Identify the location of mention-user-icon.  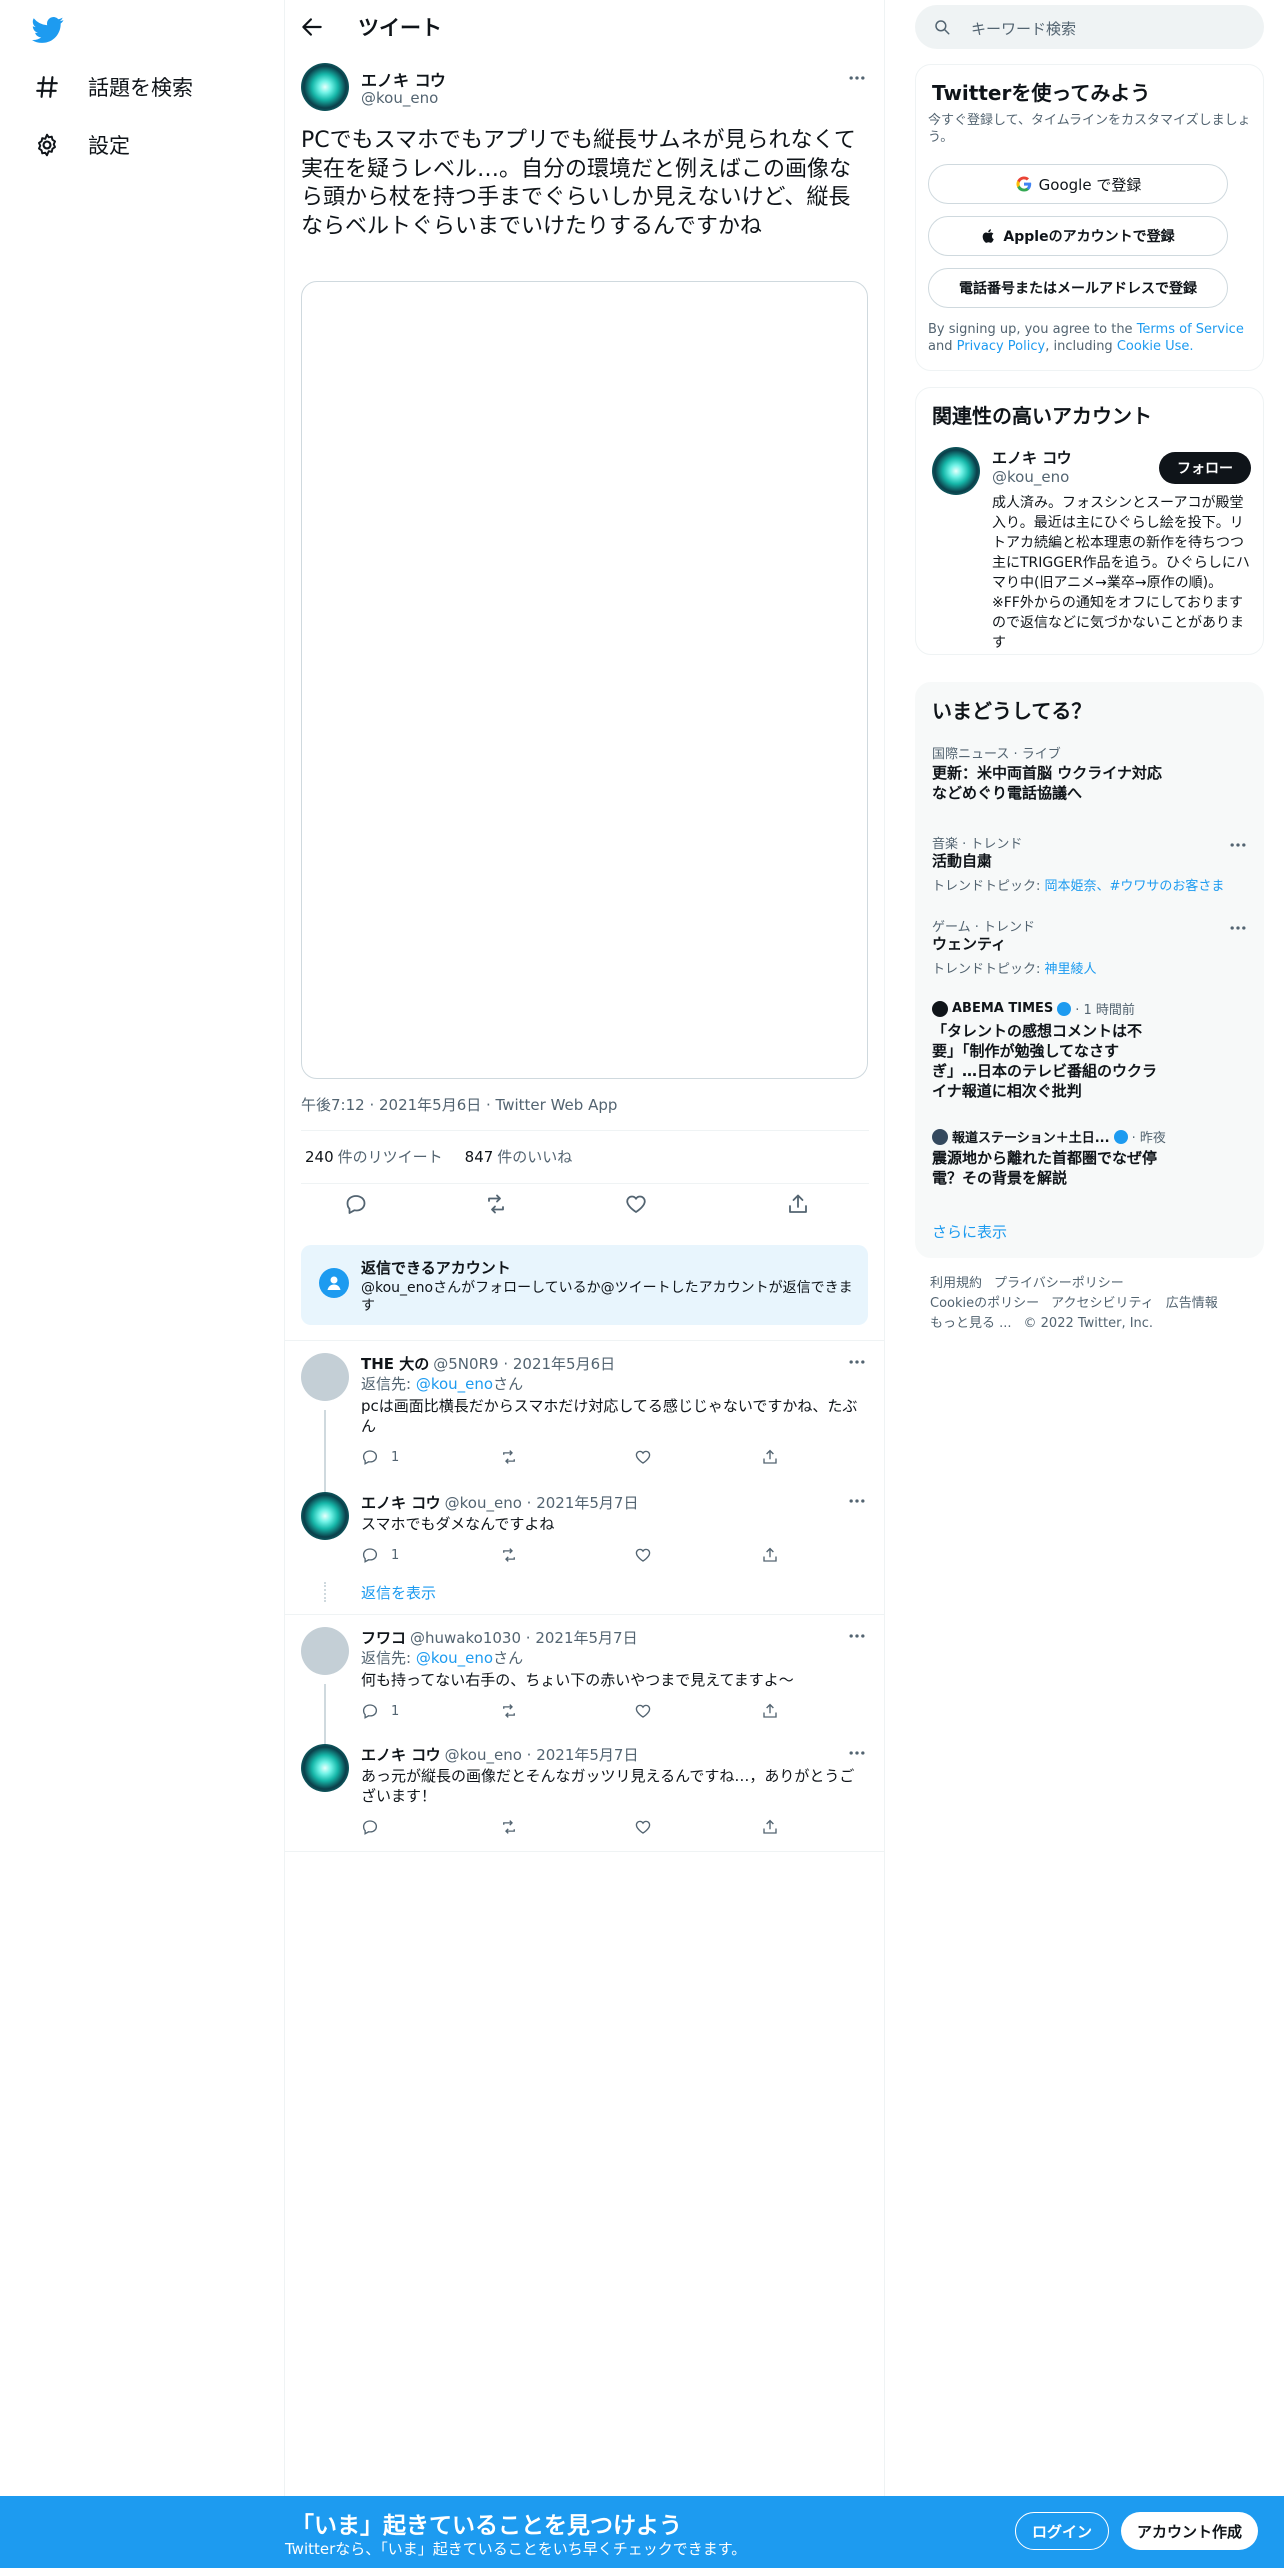
(334, 1283).